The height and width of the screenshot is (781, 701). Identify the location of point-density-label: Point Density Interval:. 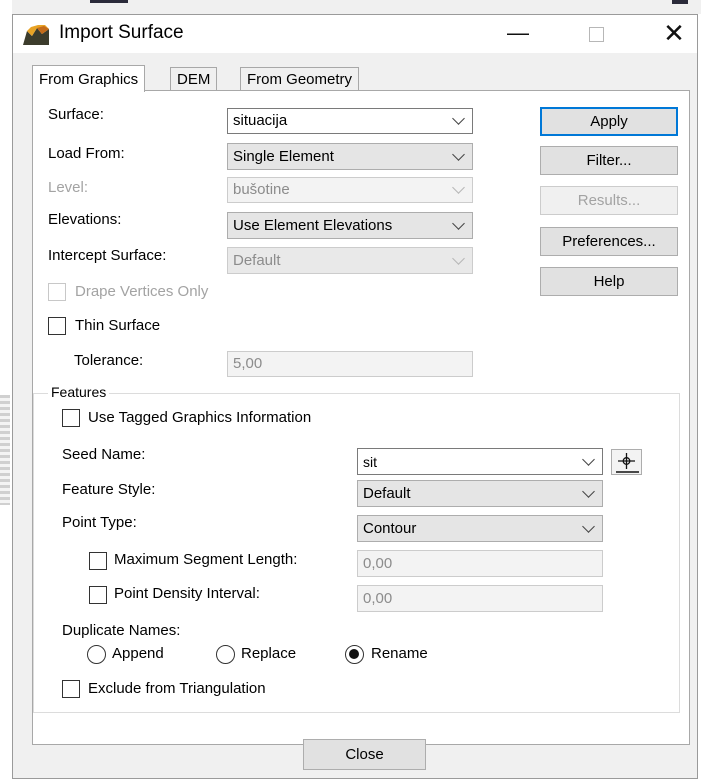
(187, 593).